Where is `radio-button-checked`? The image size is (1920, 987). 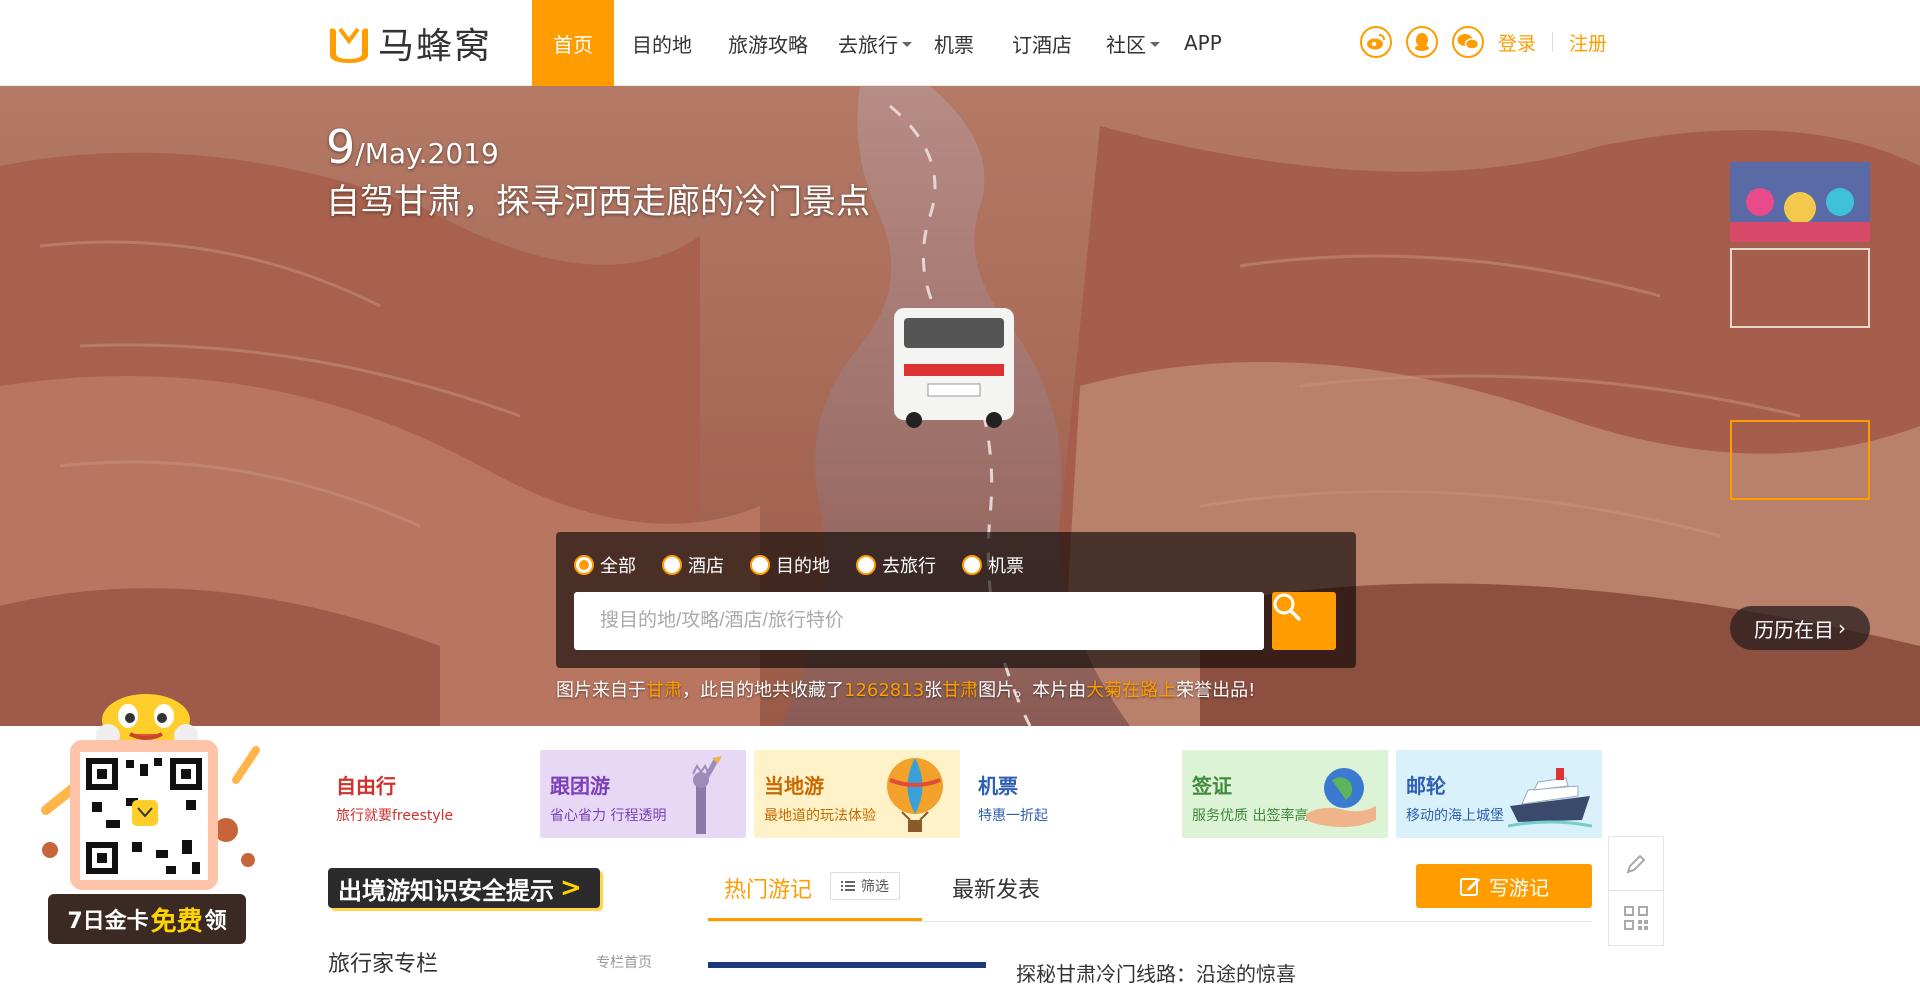
radio-button-checked is located at coordinates (584, 565).